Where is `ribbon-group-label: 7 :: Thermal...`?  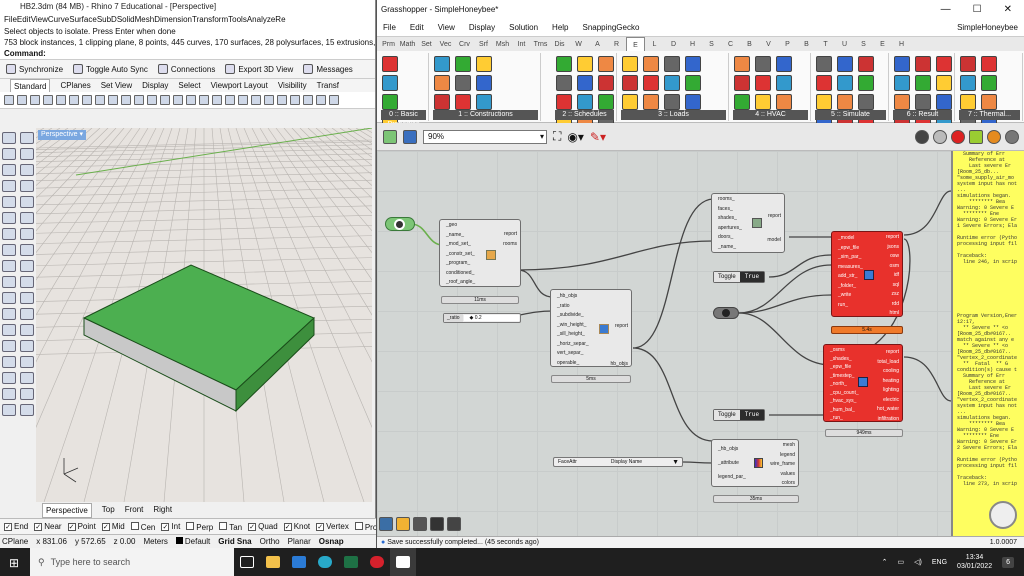
ribbon-group-label: 7 :: Thermal... is located at coordinates (989, 115).